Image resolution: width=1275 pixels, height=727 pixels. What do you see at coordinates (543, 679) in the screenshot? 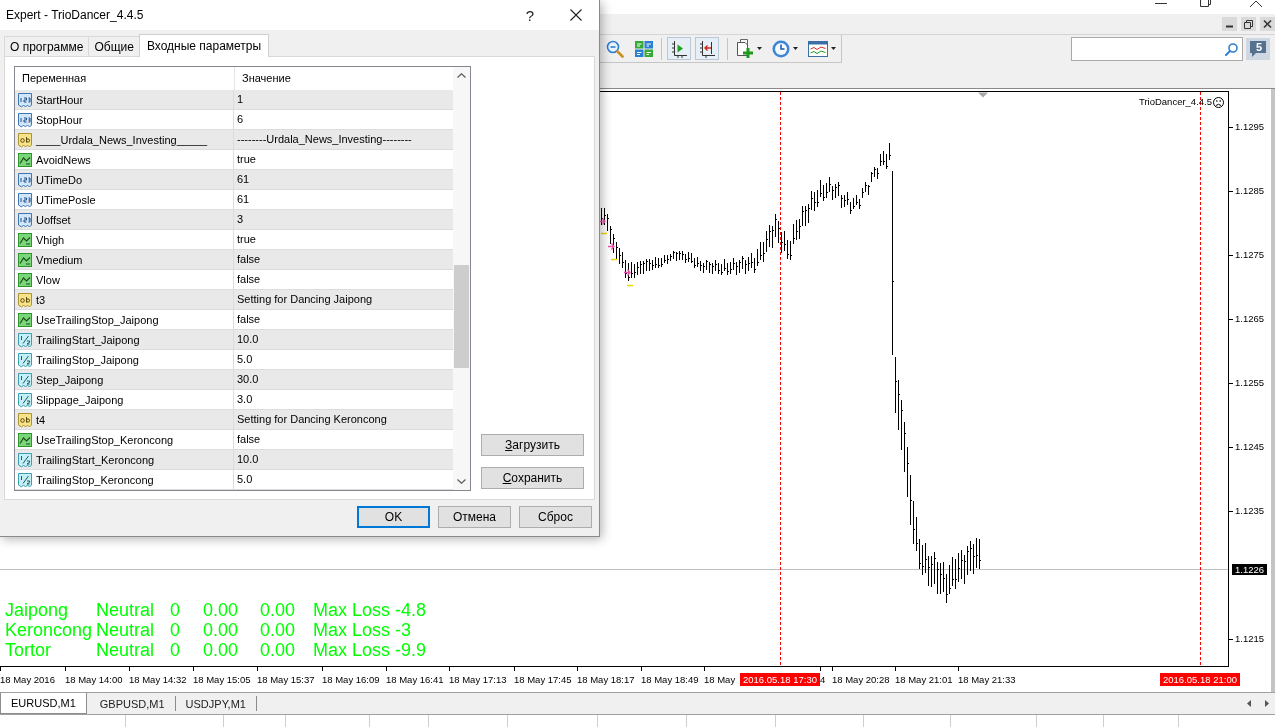
I see `time-label: 18 May 17:45` at bounding box center [543, 679].